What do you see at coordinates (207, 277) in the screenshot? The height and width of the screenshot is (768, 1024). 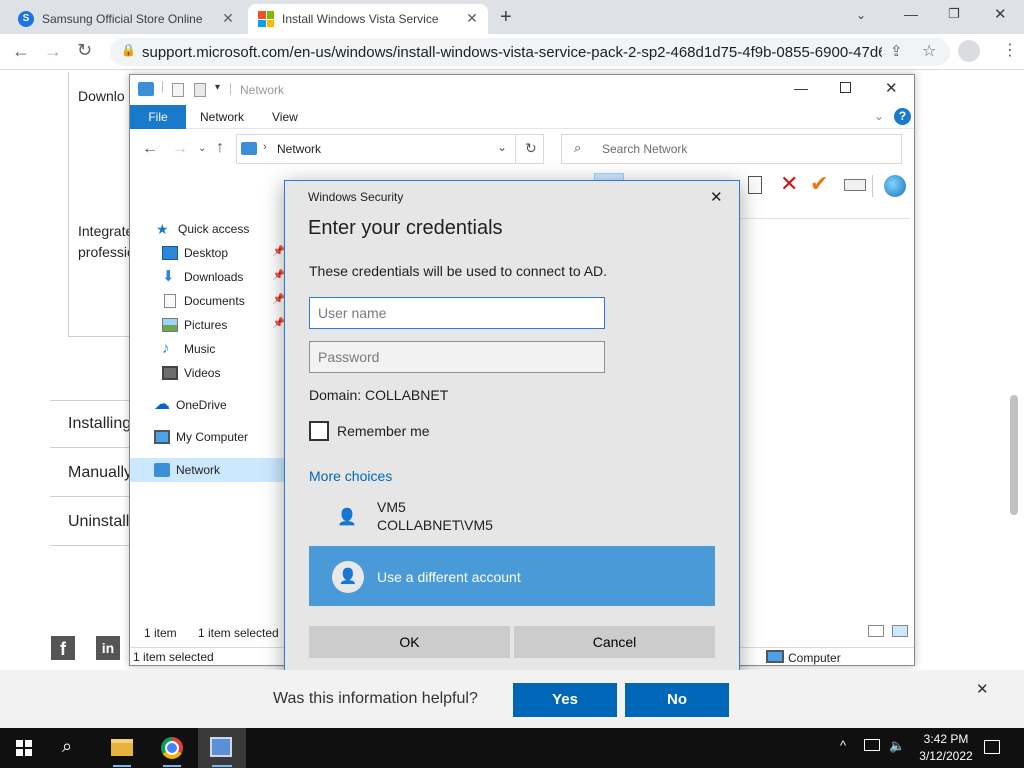 I see `nav-item-downloads: ⬇ Downloads 📌` at bounding box center [207, 277].